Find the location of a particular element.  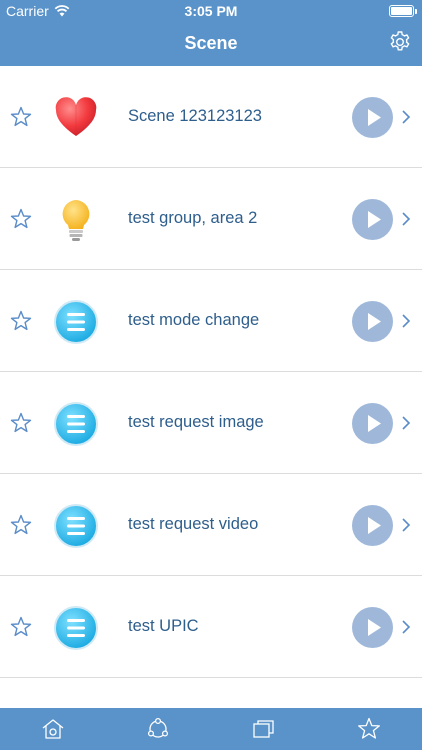

share-nodes-icon is located at coordinates (158, 729).